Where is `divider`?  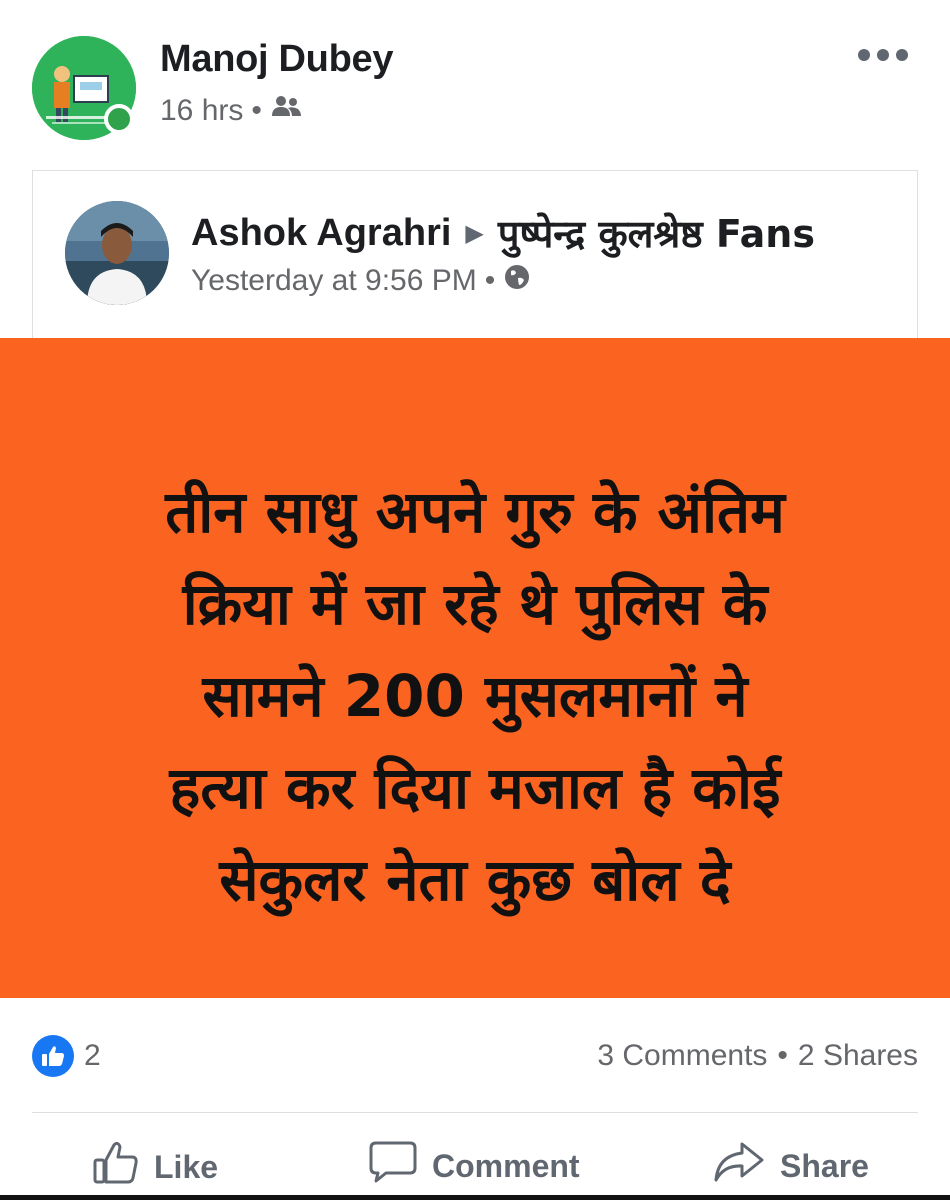 divider is located at coordinates (475, 1112).